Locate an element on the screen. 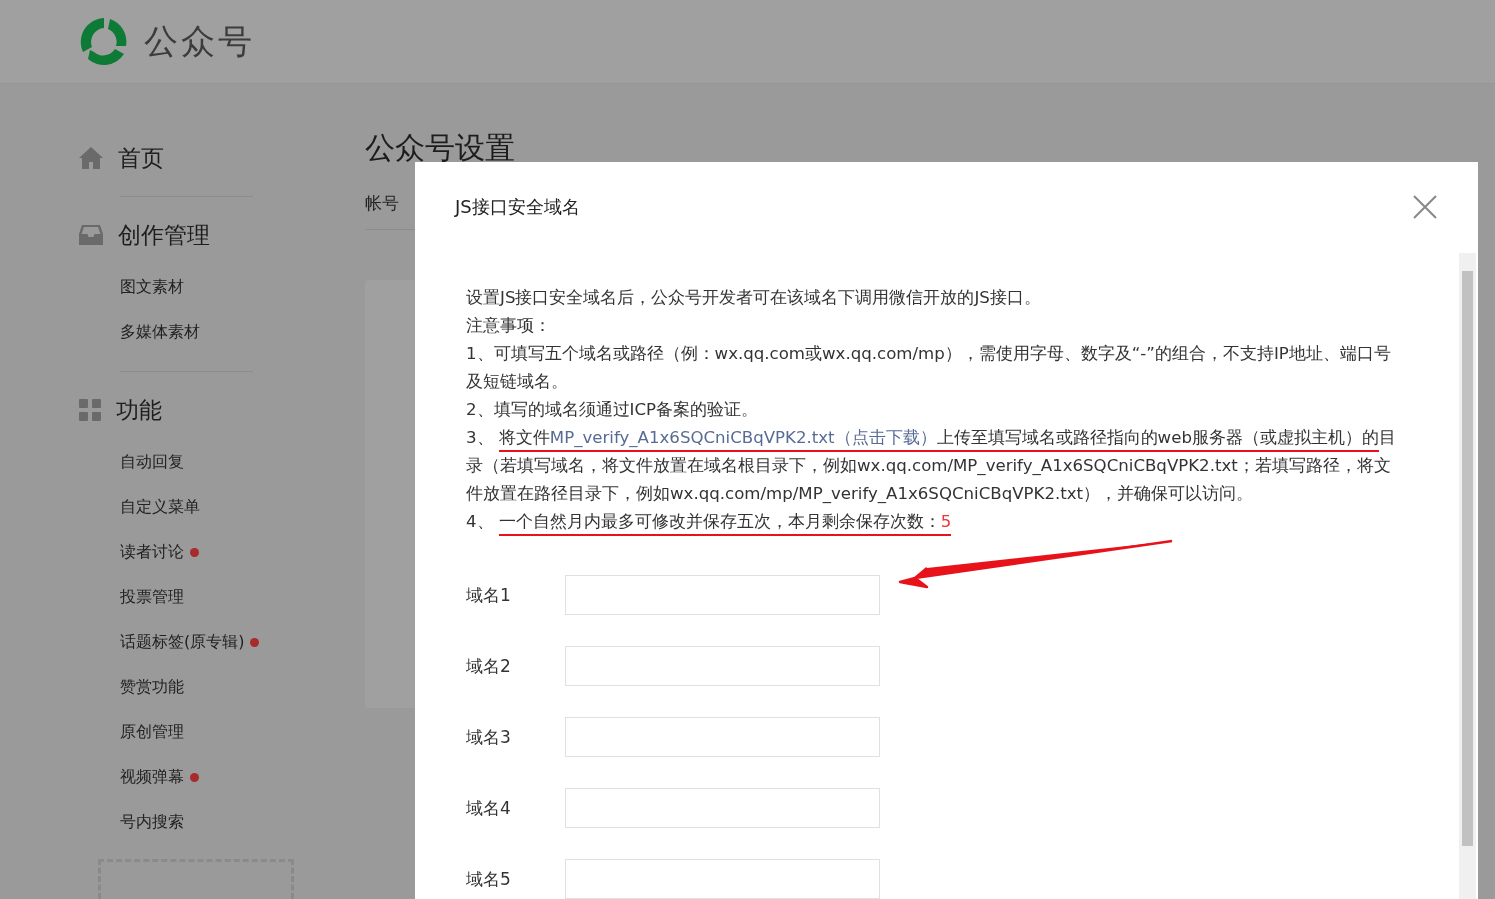 This screenshot has height=899, width=1495. sidebar-item: 原创管理 is located at coordinates (152, 732).